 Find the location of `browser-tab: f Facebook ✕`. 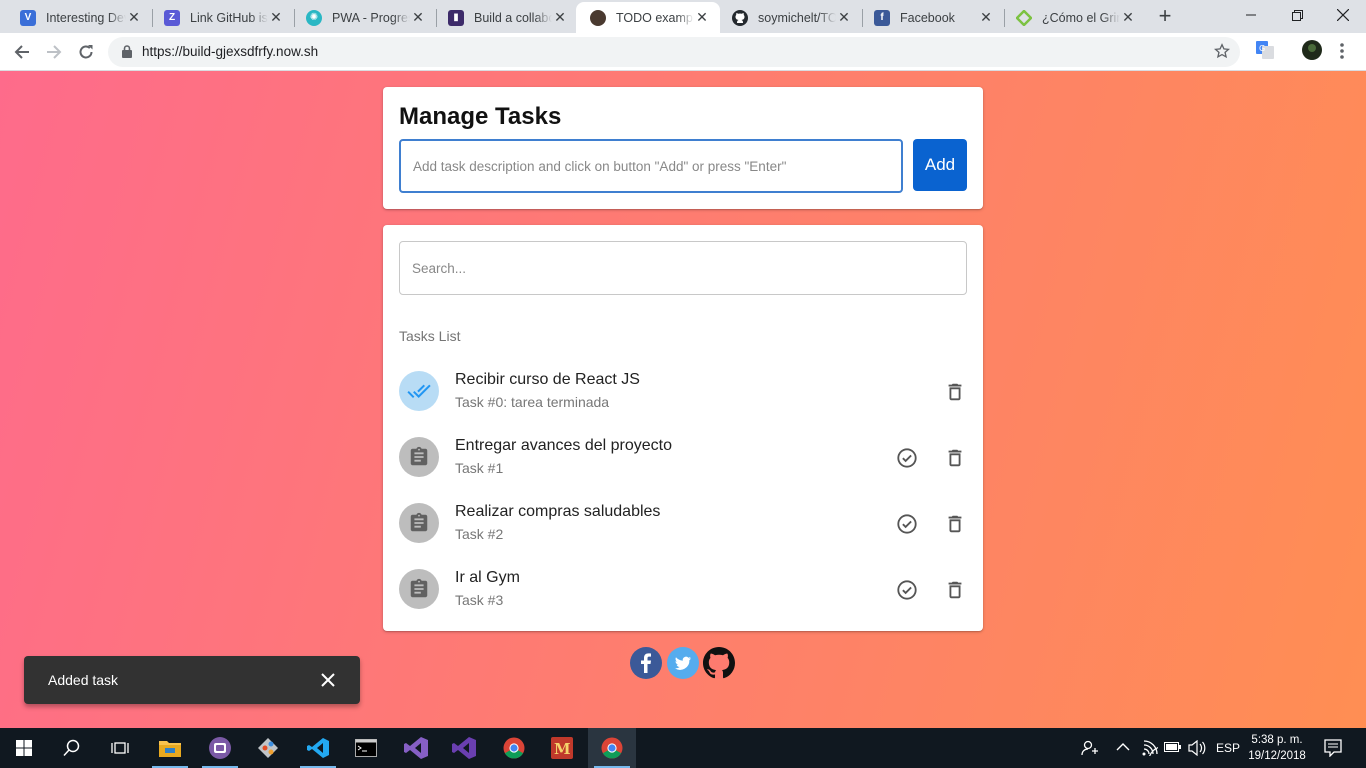

browser-tab: f Facebook ✕ is located at coordinates (932, 17).